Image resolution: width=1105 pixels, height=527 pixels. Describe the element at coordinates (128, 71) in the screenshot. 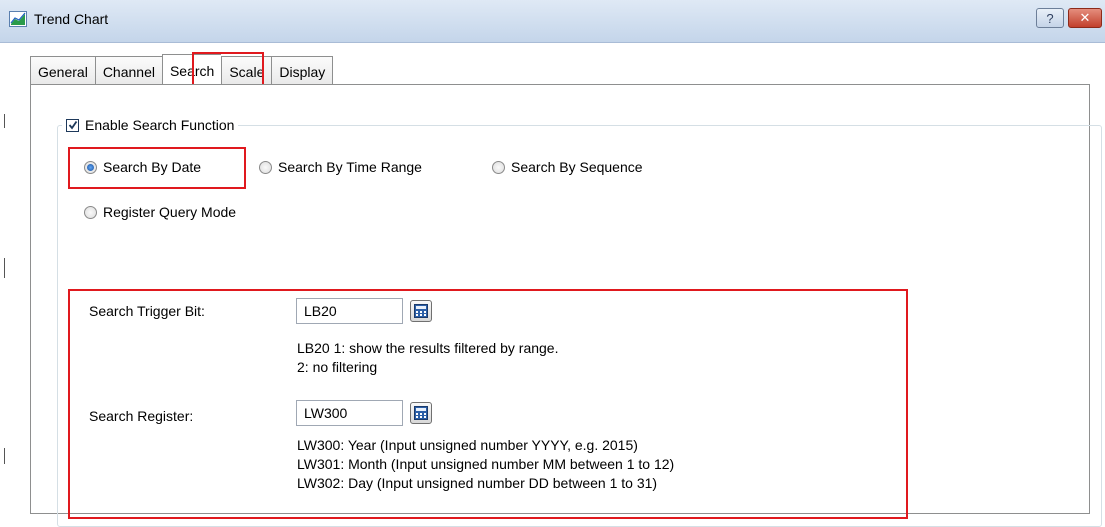

I see `tab-channel: Channel` at that location.